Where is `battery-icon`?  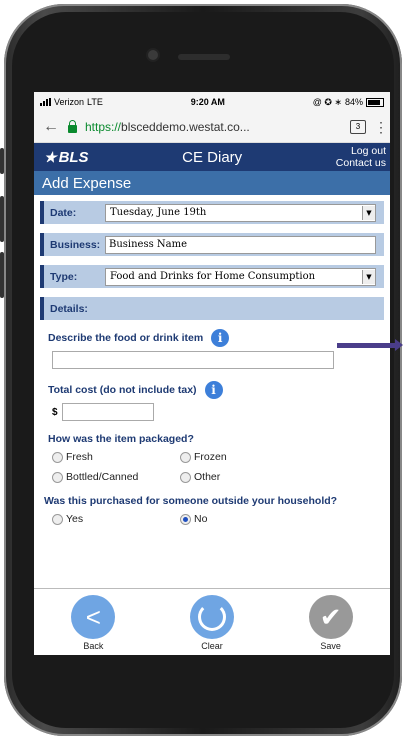
battery-icon is located at coordinates (375, 102).